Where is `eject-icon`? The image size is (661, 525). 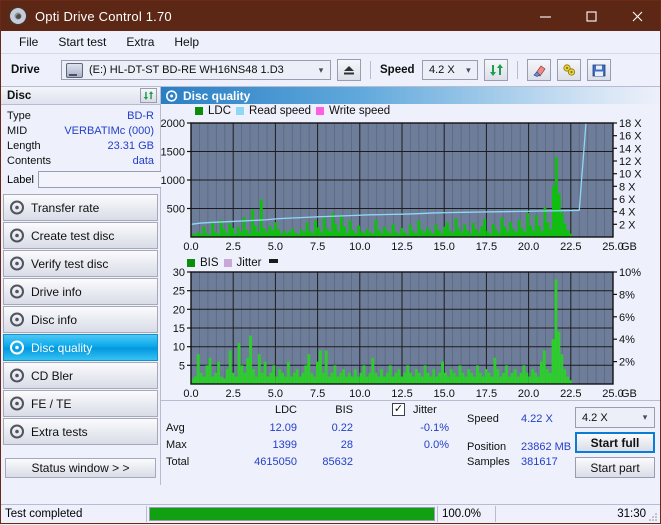
eject-icon is located at coordinates (349, 70).